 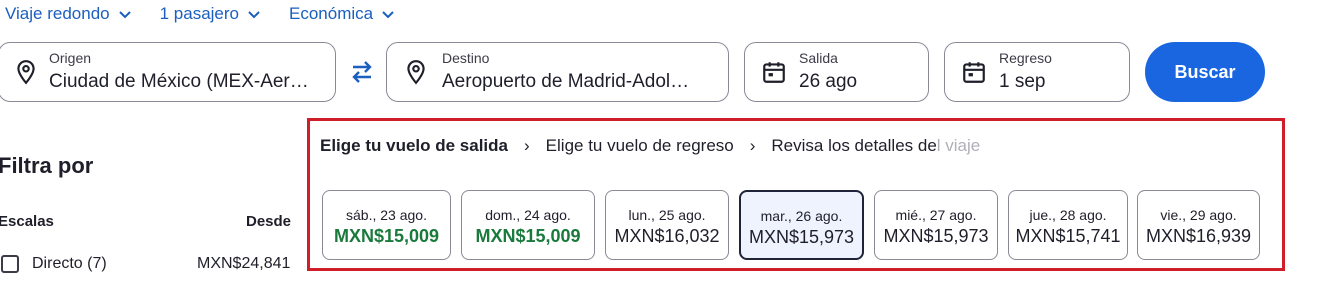 What do you see at coordinates (1068, 225) in the screenshot?
I see `date-price-card: jue., 28 ago. MXN$15,741` at bounding box center [1068, 225].